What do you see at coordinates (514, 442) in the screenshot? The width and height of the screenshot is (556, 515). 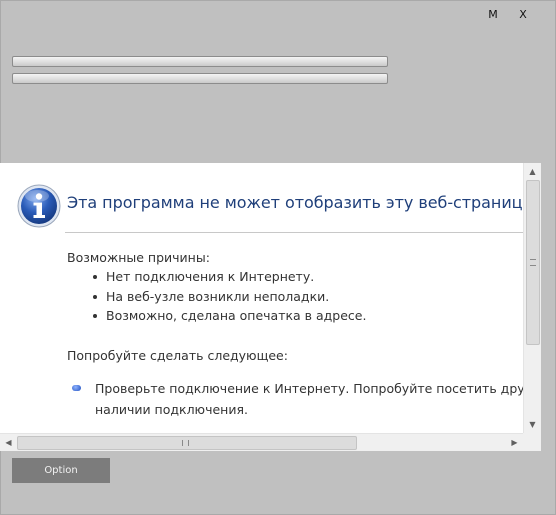 I see `arrow-right-icon: ▶` at bounding box center [514, 442].